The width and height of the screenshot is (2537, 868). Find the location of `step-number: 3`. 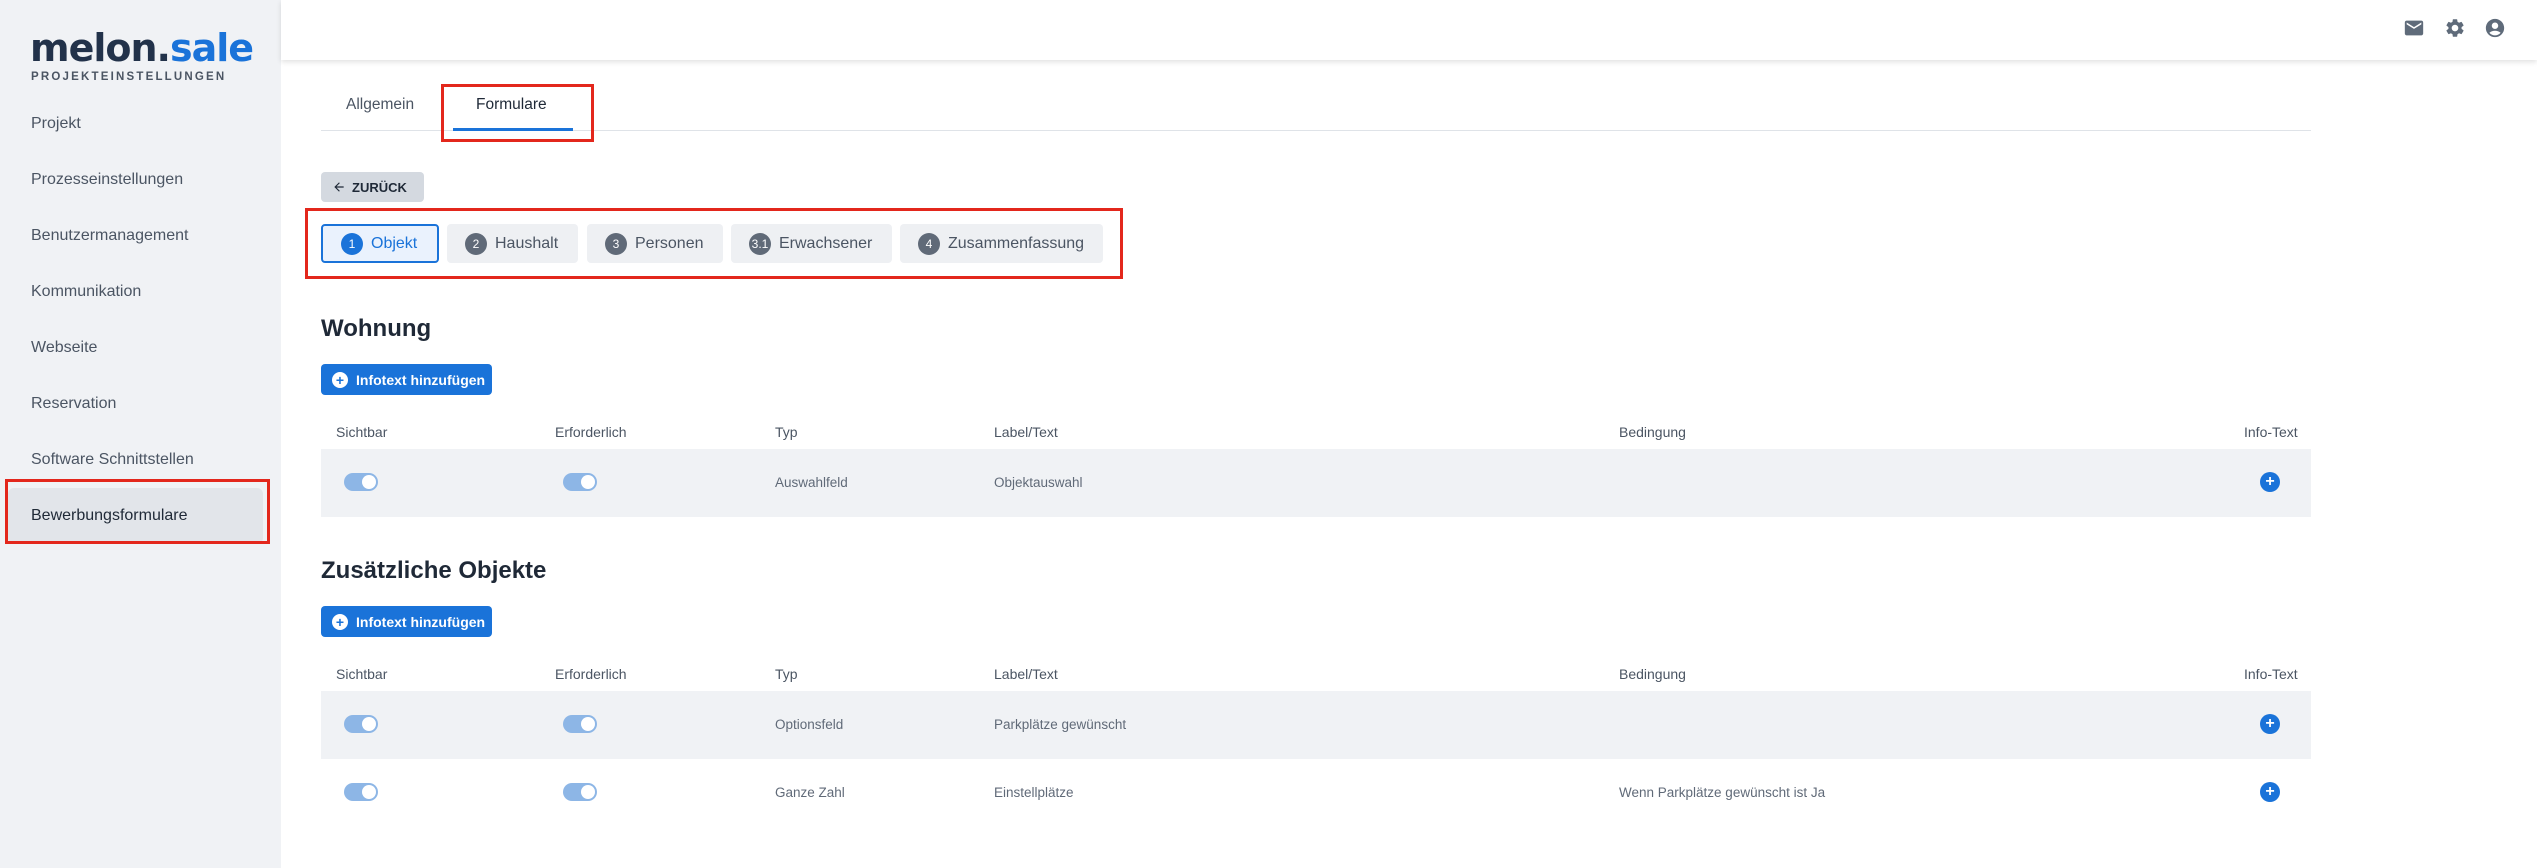

step-number: 3 is located at coordinates (616, 243).